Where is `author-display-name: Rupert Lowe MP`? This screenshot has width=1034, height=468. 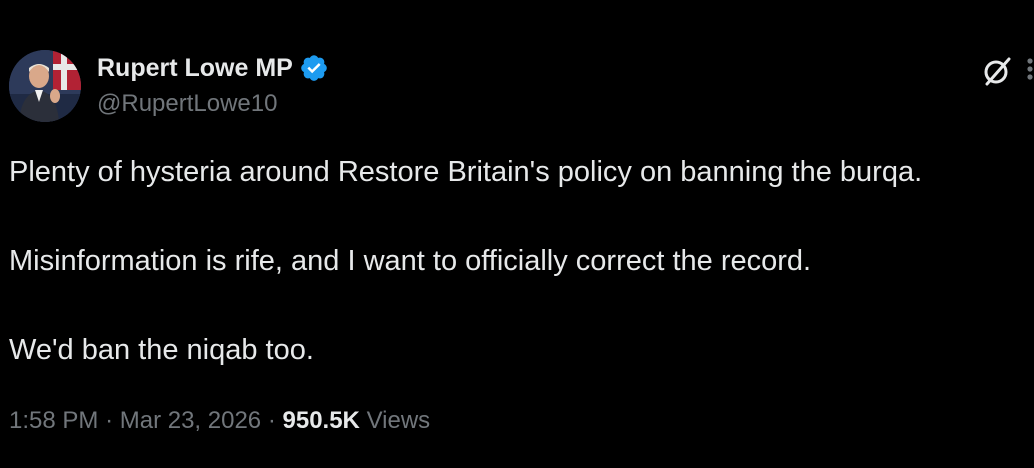
author-display-name: Rupert Lowe MP is located at coordinates (195, 68).